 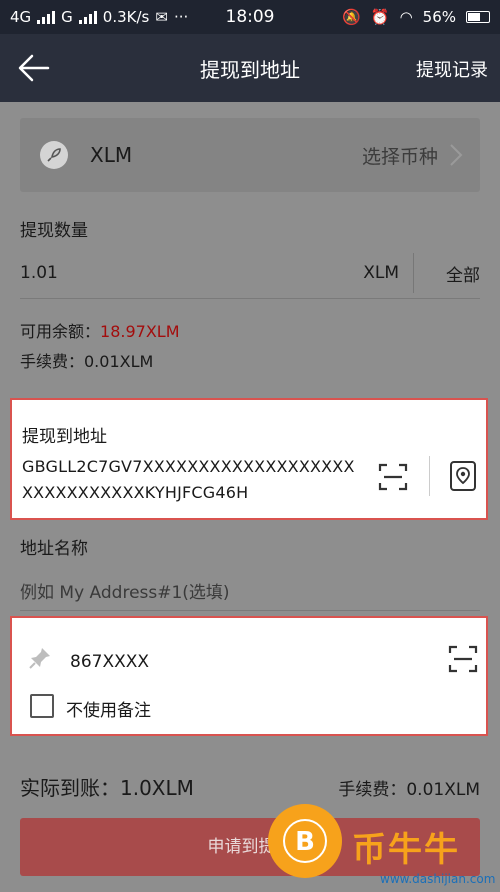 What do you see at coordinates (87, 17) in the screenshot?
I see `signal2-icon` at bounding box center [87, 17].